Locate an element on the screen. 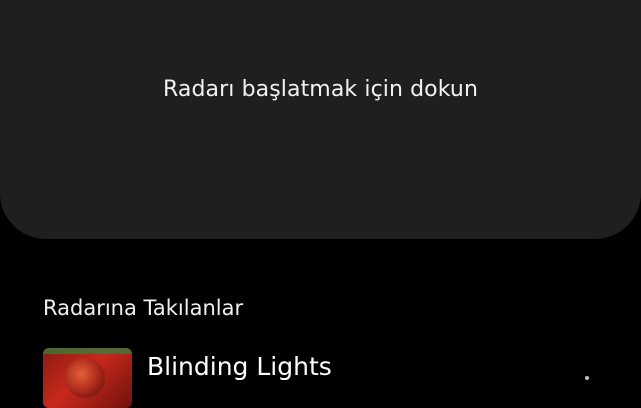  radar-start-prompt: Radarı başlatmak için dokun is located at coordinates (320, 89).